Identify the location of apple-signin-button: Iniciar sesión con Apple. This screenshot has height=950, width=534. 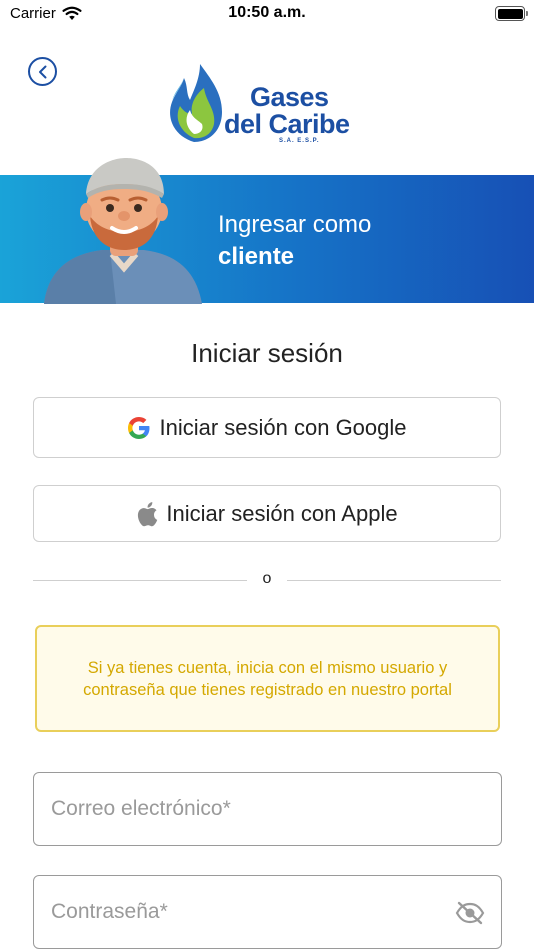
(267, 513).